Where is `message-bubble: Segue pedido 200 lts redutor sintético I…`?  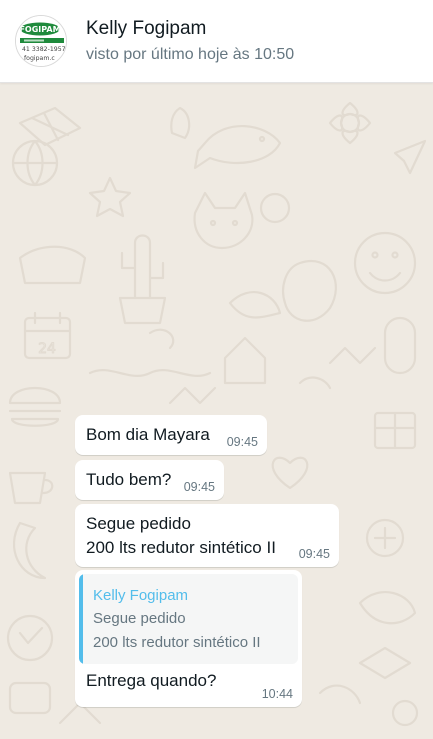
message-bubble: Segue pedido 200 lts redutor sintético I… is located at coordinates (207, 535).